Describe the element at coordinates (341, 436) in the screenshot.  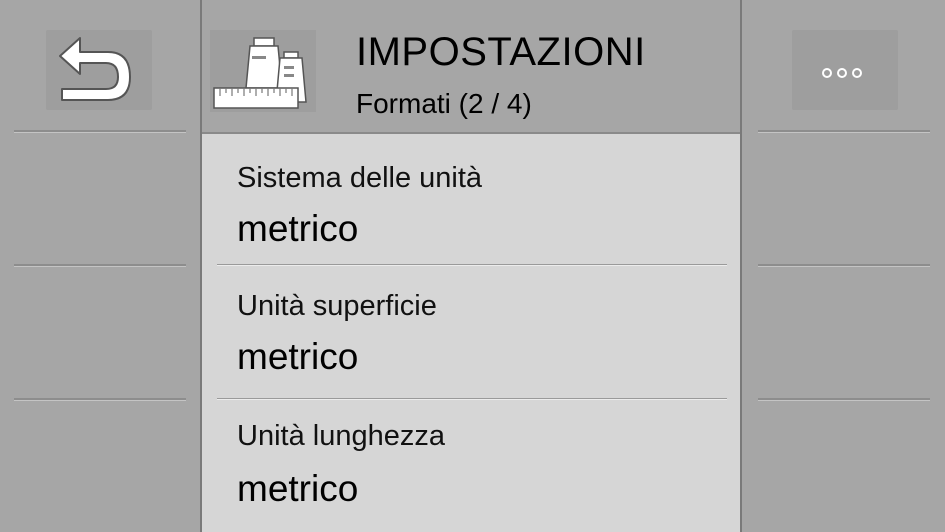
I see `setting-label: Unità lunghezza` at that location.